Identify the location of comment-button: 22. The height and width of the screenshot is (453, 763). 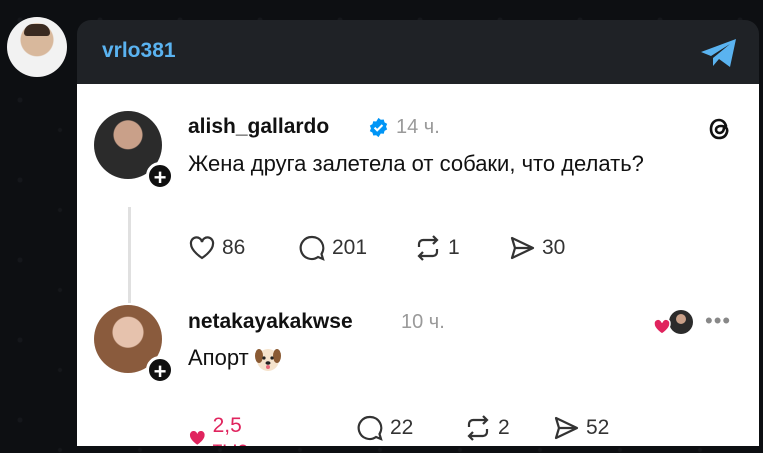
(384, 428).